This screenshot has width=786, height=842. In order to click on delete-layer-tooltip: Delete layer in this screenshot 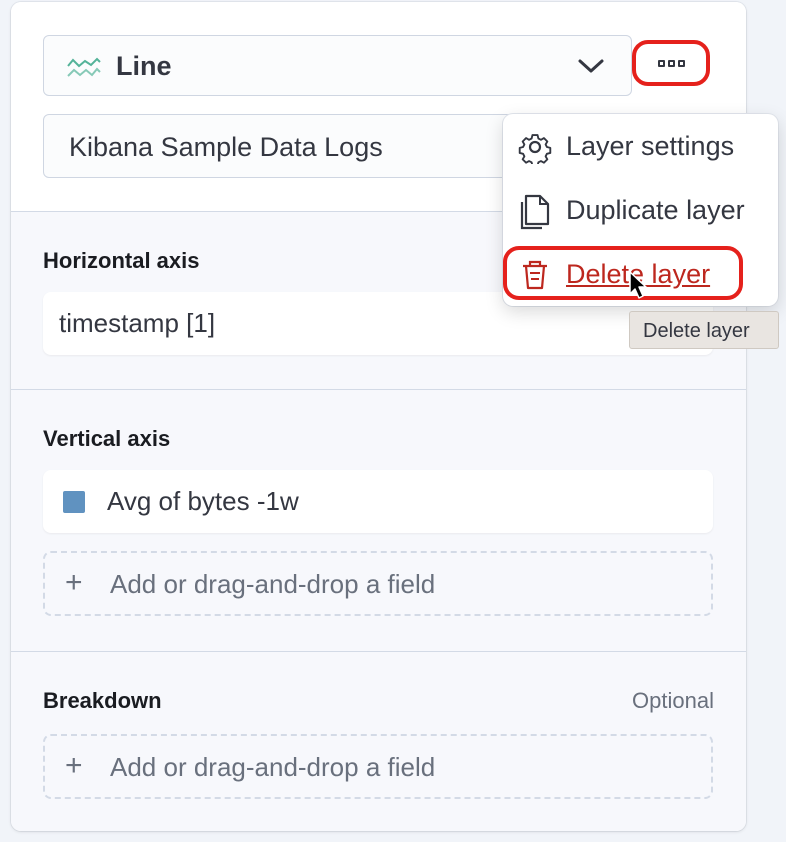, I will do `click(704, 330)`.